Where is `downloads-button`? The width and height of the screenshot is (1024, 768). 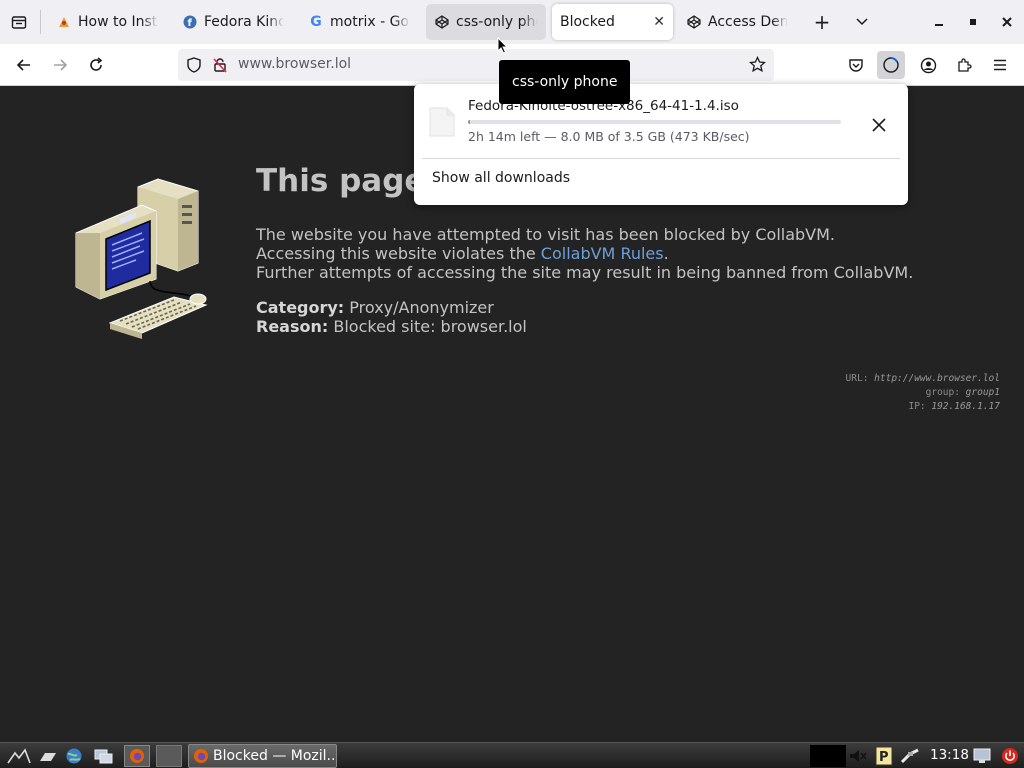 downloads-button is located at coordinates (891, 65).